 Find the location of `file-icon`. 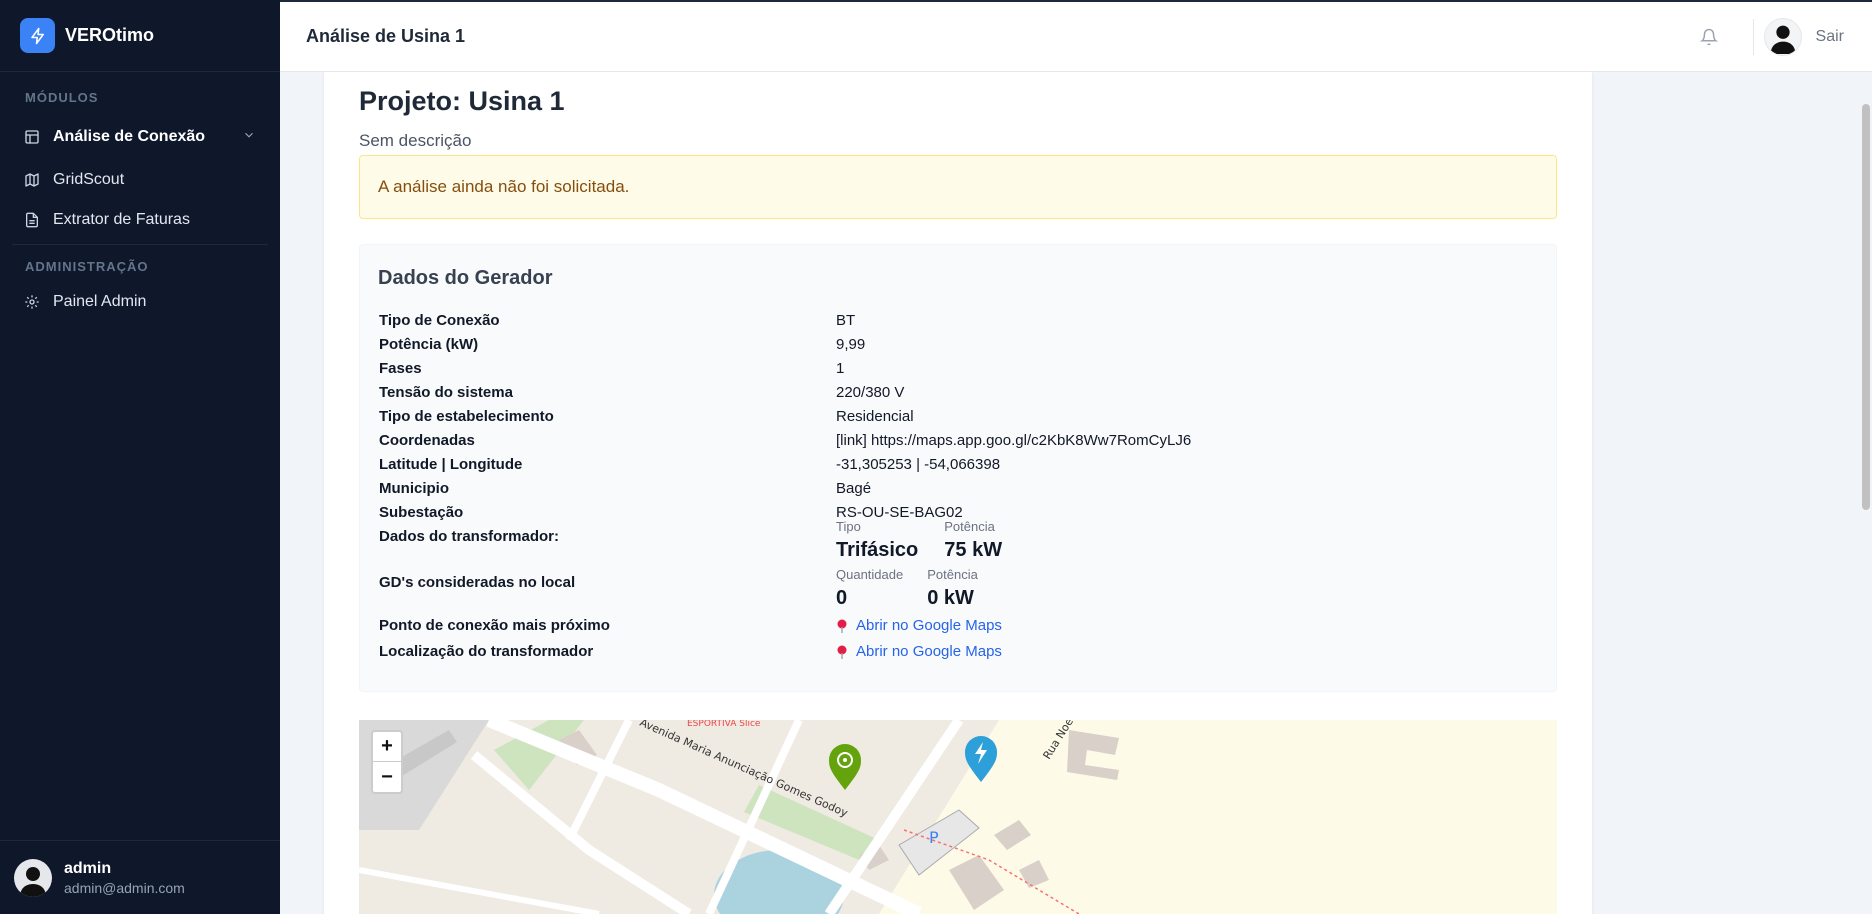

file-icon is located at coordinates (32, 220).